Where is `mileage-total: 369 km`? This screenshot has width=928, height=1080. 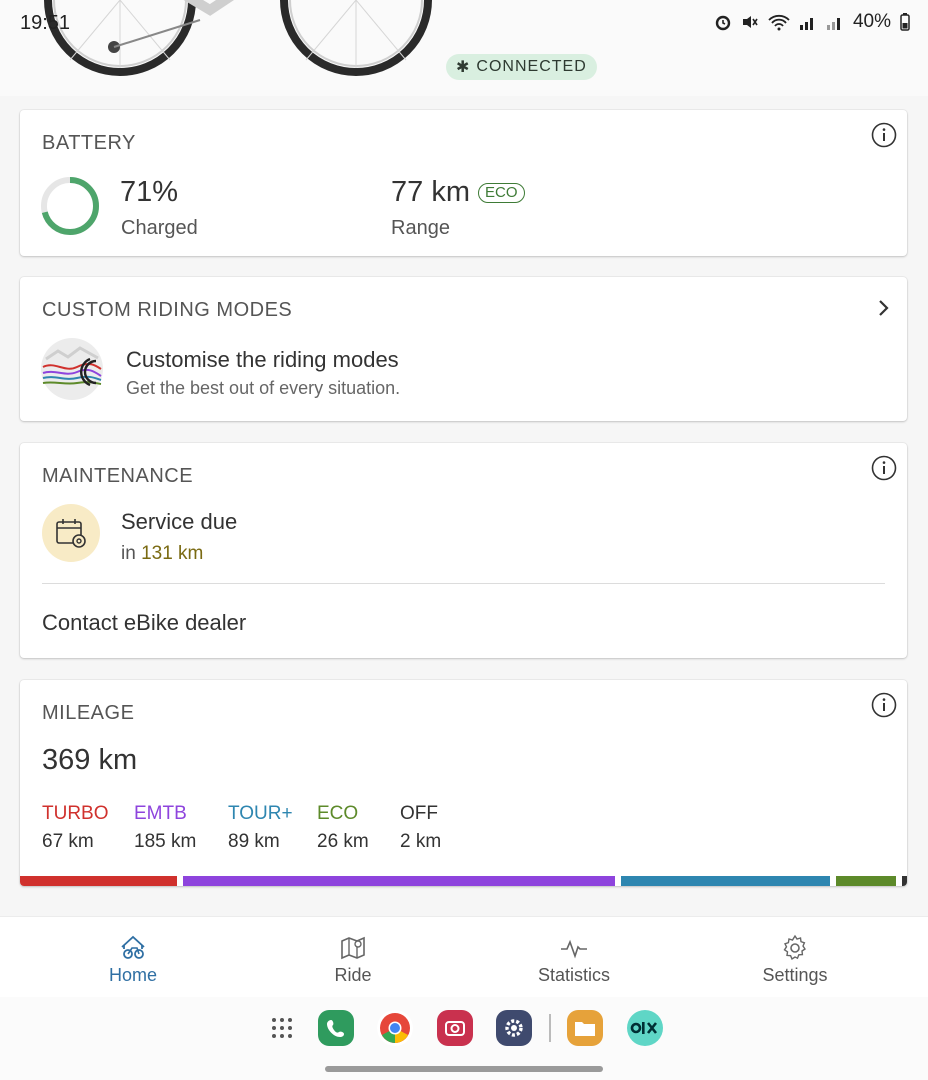 mileage-total: 369 km is located at coordinates (90, 760).